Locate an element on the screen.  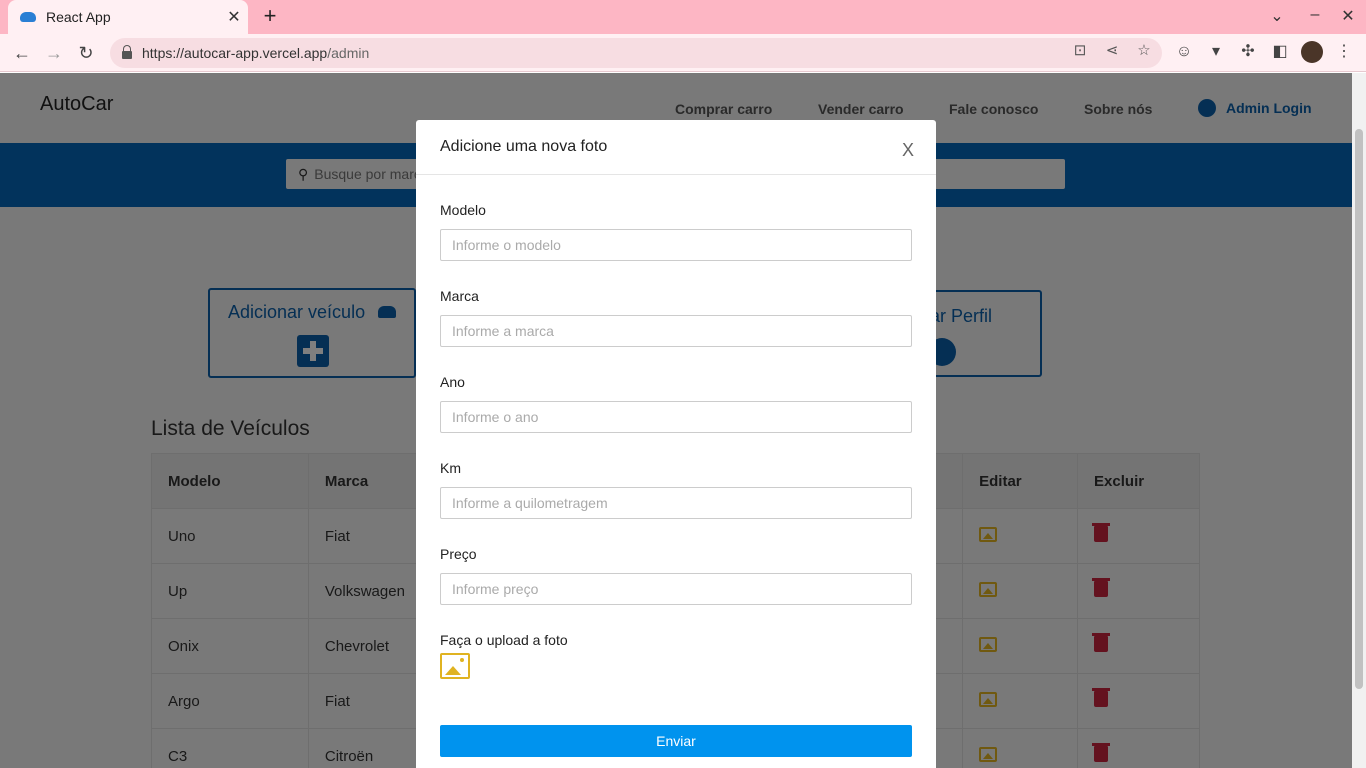
submit-button: Enviar is located at coordinates (676, 741).